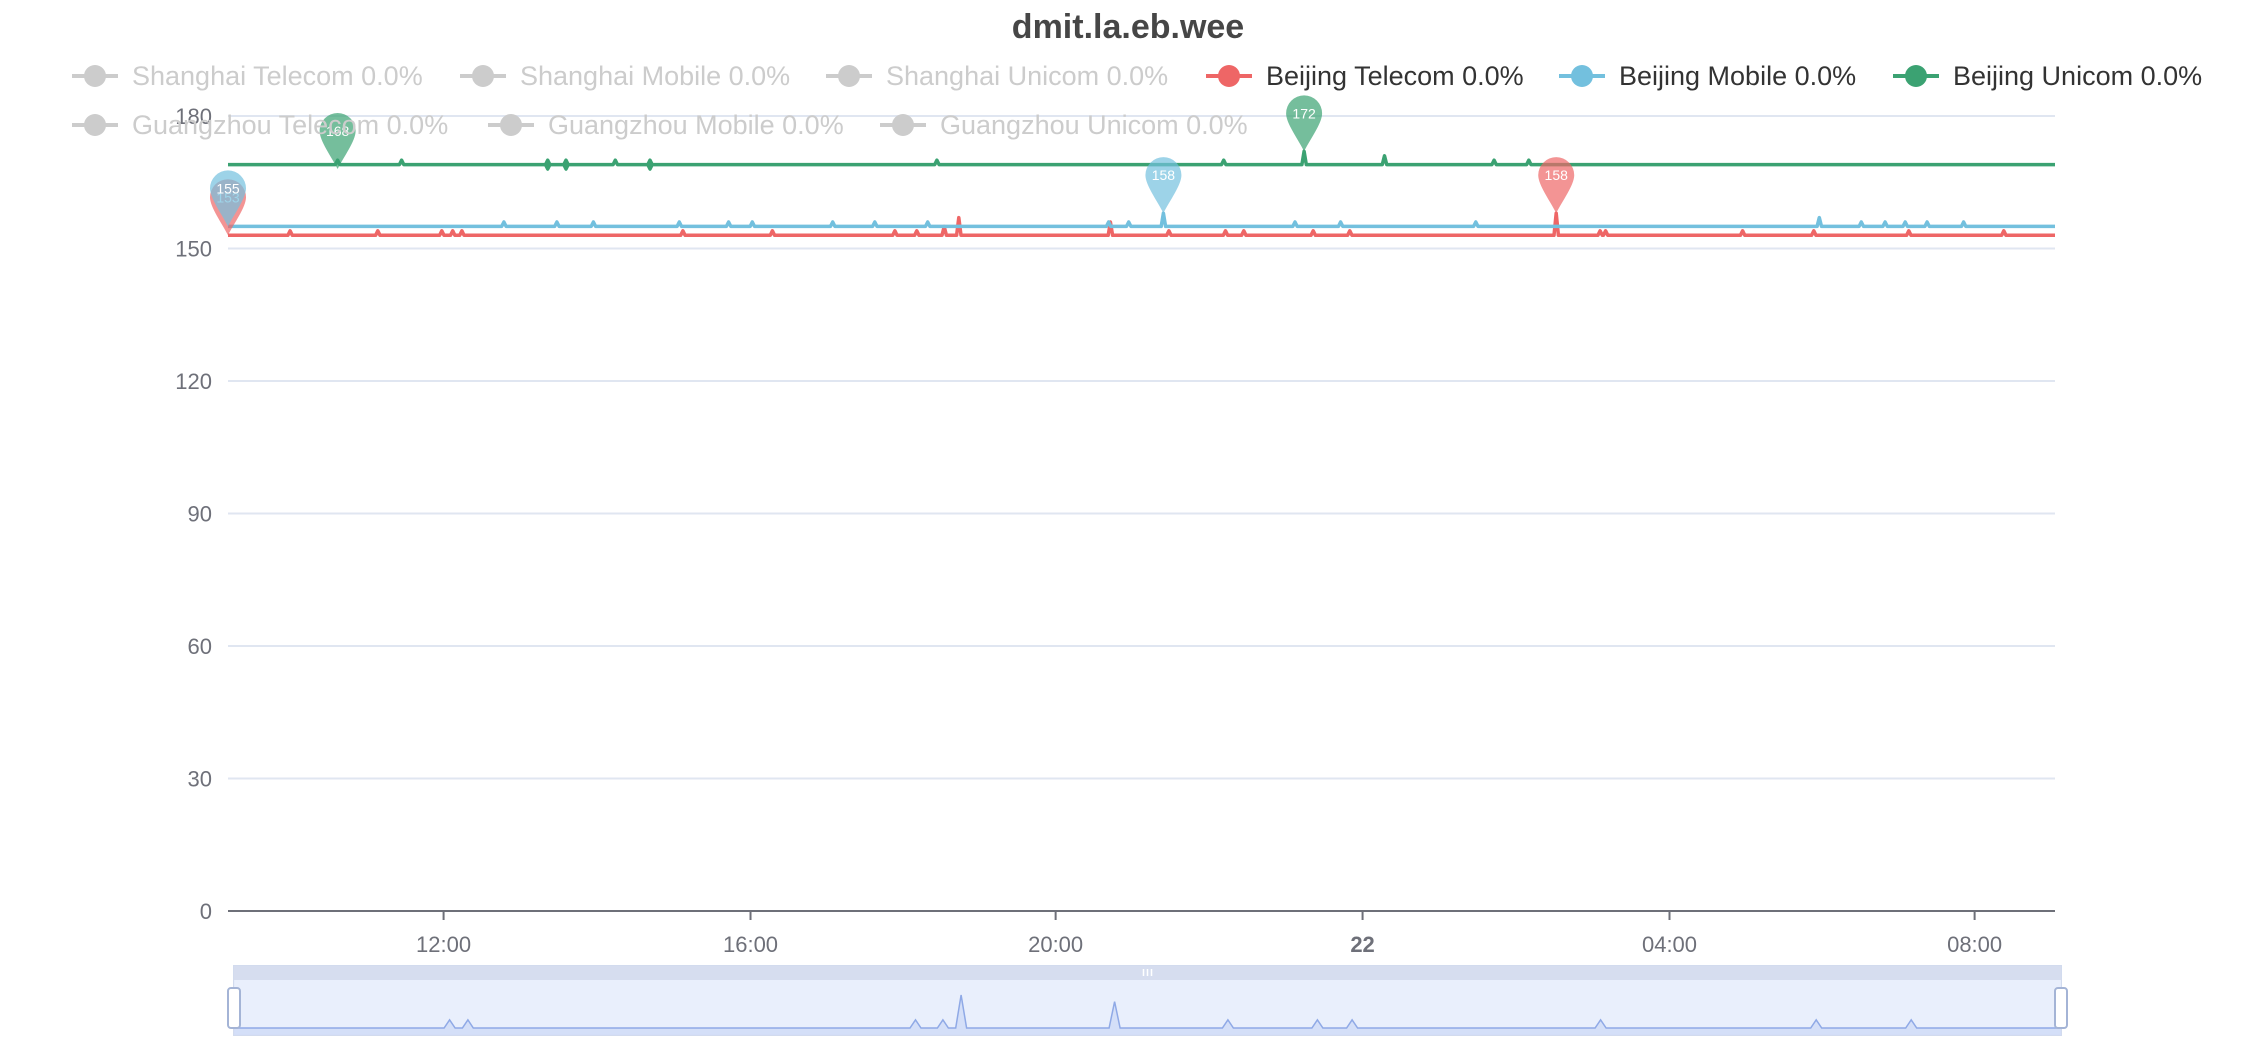 This screenshot has height=1045, width=2256. I want to click on data-zoom-slider, so click(1147, 1000).